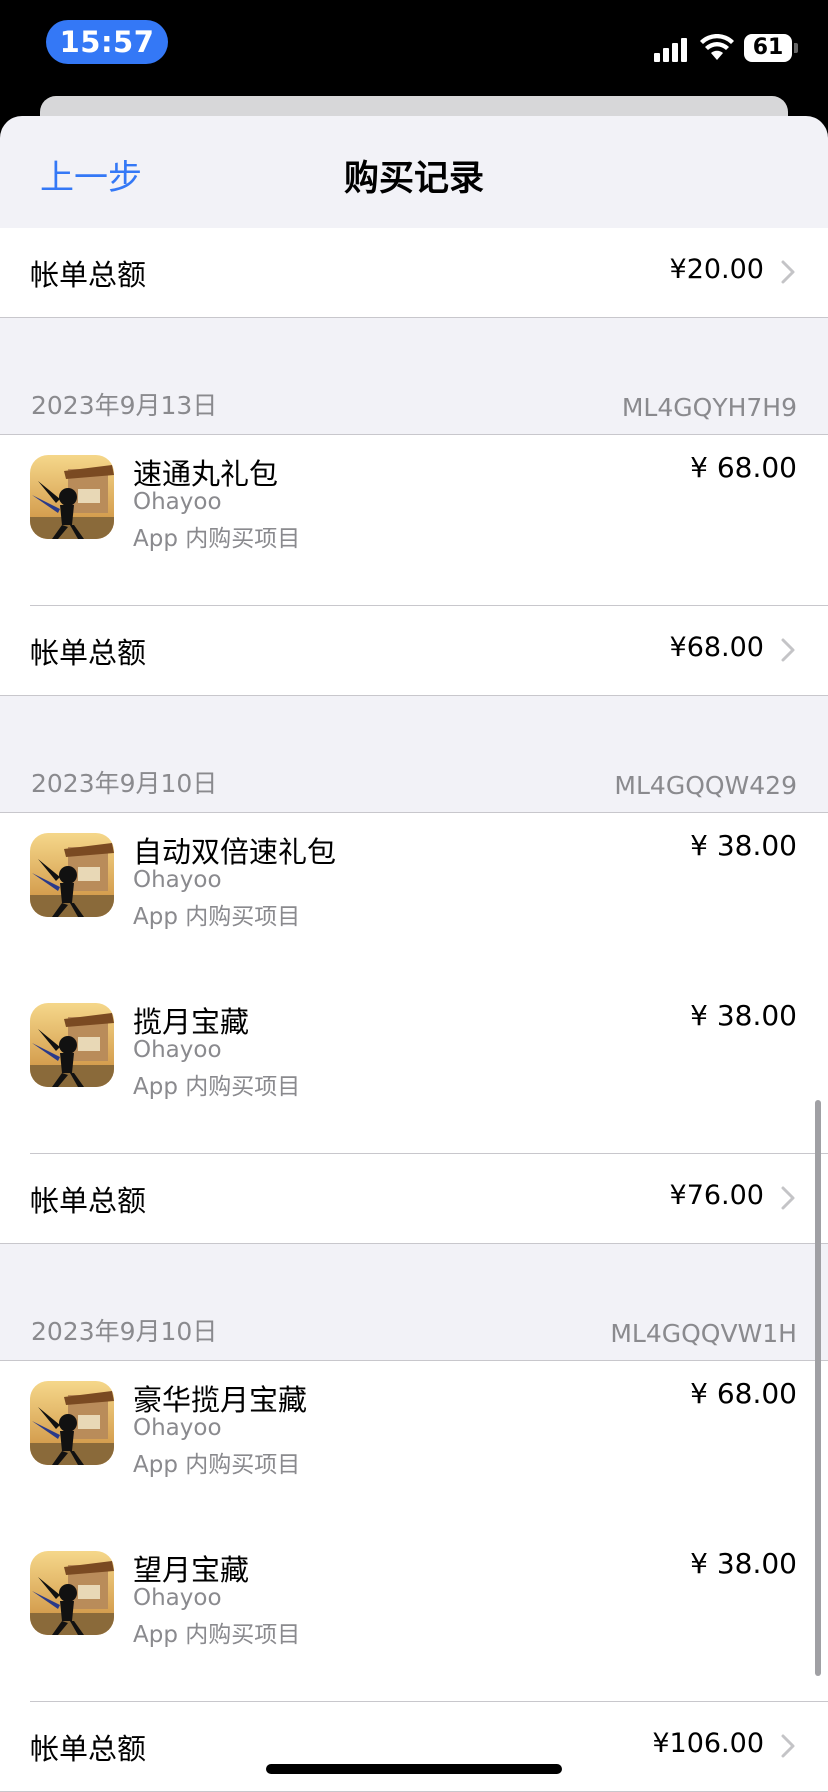 The width and height of the screenshot is (828, 1792). Describe the element at coordinates (708, 1743) in the screenshot. I see `bill-total-amount: ¥106.00` at that location.